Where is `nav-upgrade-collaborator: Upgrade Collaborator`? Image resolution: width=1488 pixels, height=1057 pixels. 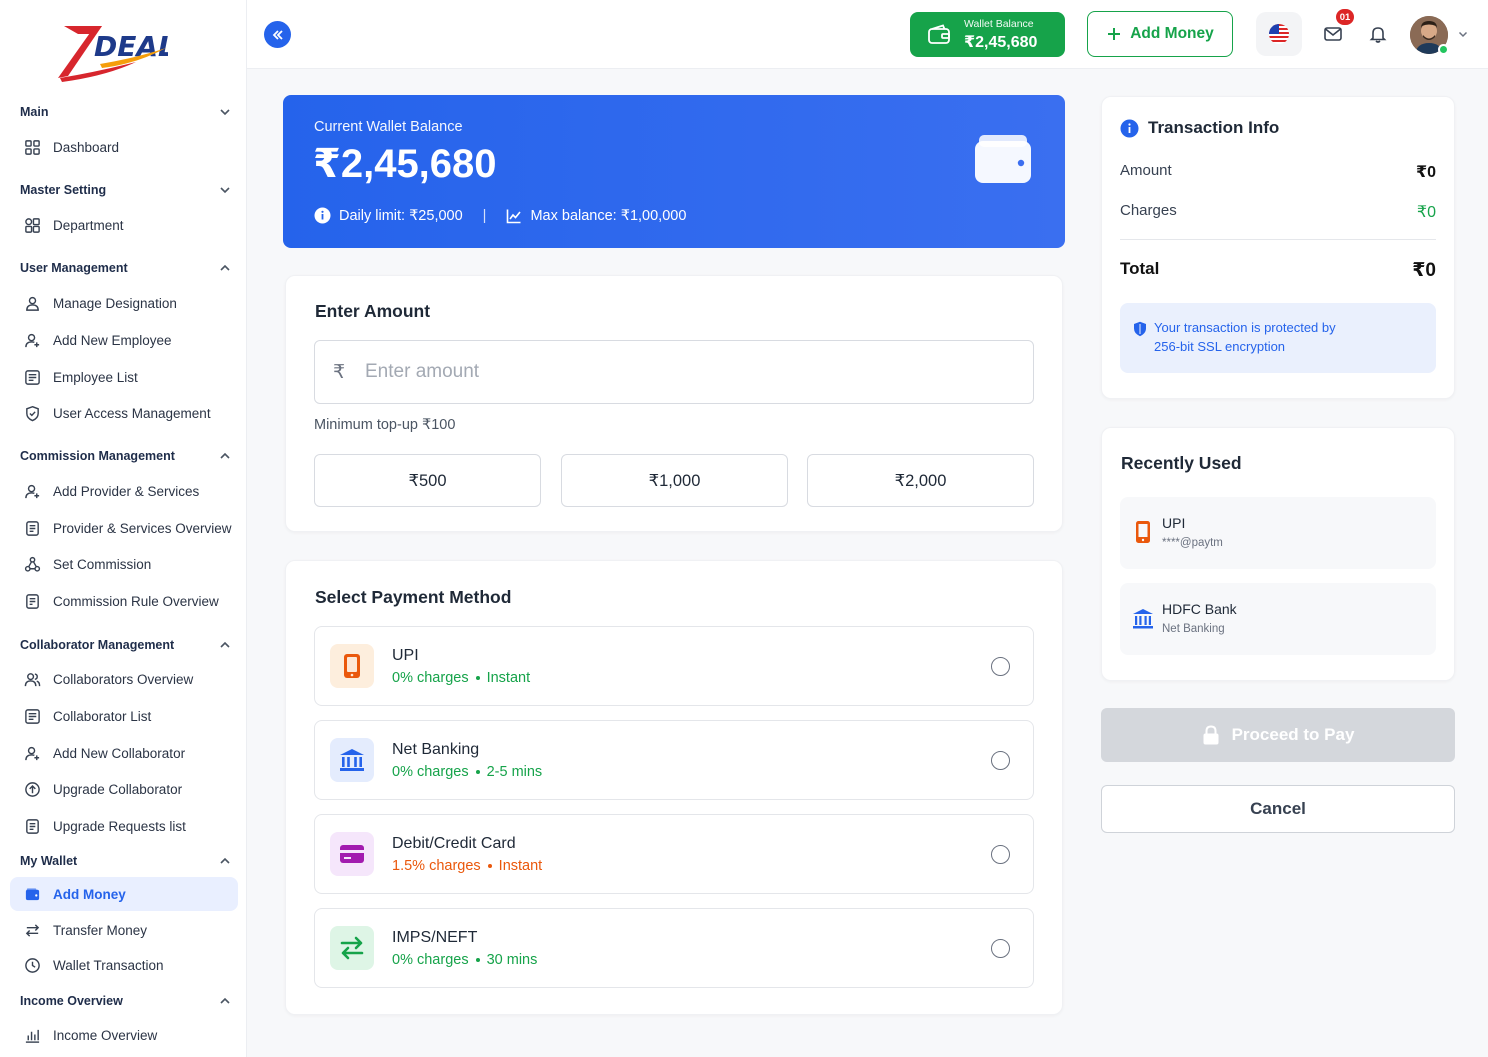 nav-upgrade-collaborator: Upgrade Collaborator is located at coordinates (124, 789).